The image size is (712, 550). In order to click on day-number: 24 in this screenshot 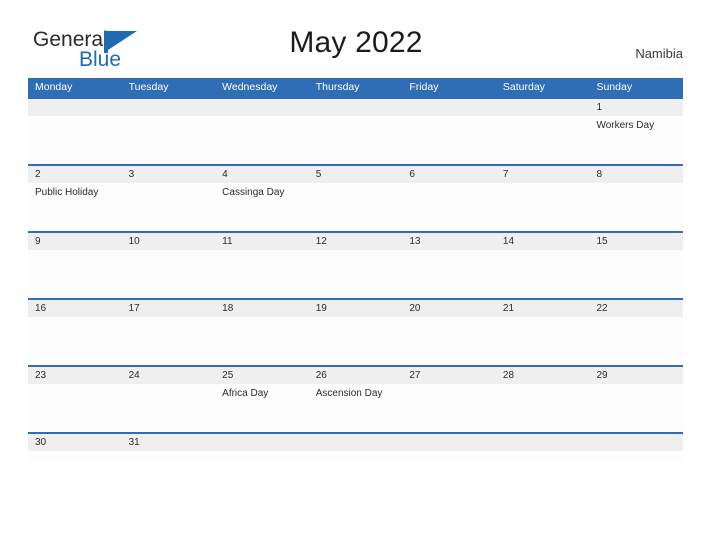, I will do `click(169, 375)`.